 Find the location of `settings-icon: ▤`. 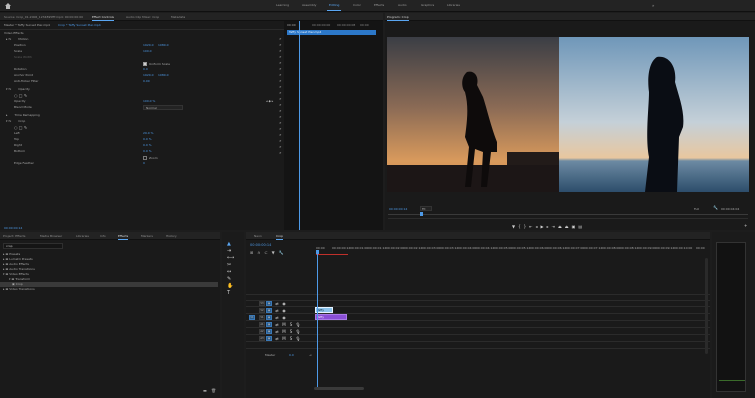

settings-icon: ▤ is located at coordinates (581, 226).